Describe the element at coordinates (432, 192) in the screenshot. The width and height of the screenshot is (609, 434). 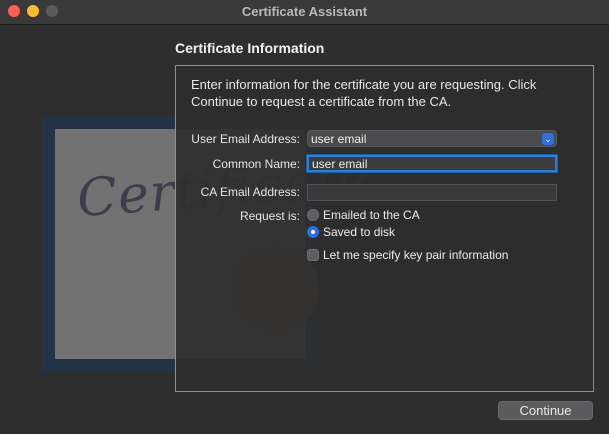
I see `ca-email-field` at that location.